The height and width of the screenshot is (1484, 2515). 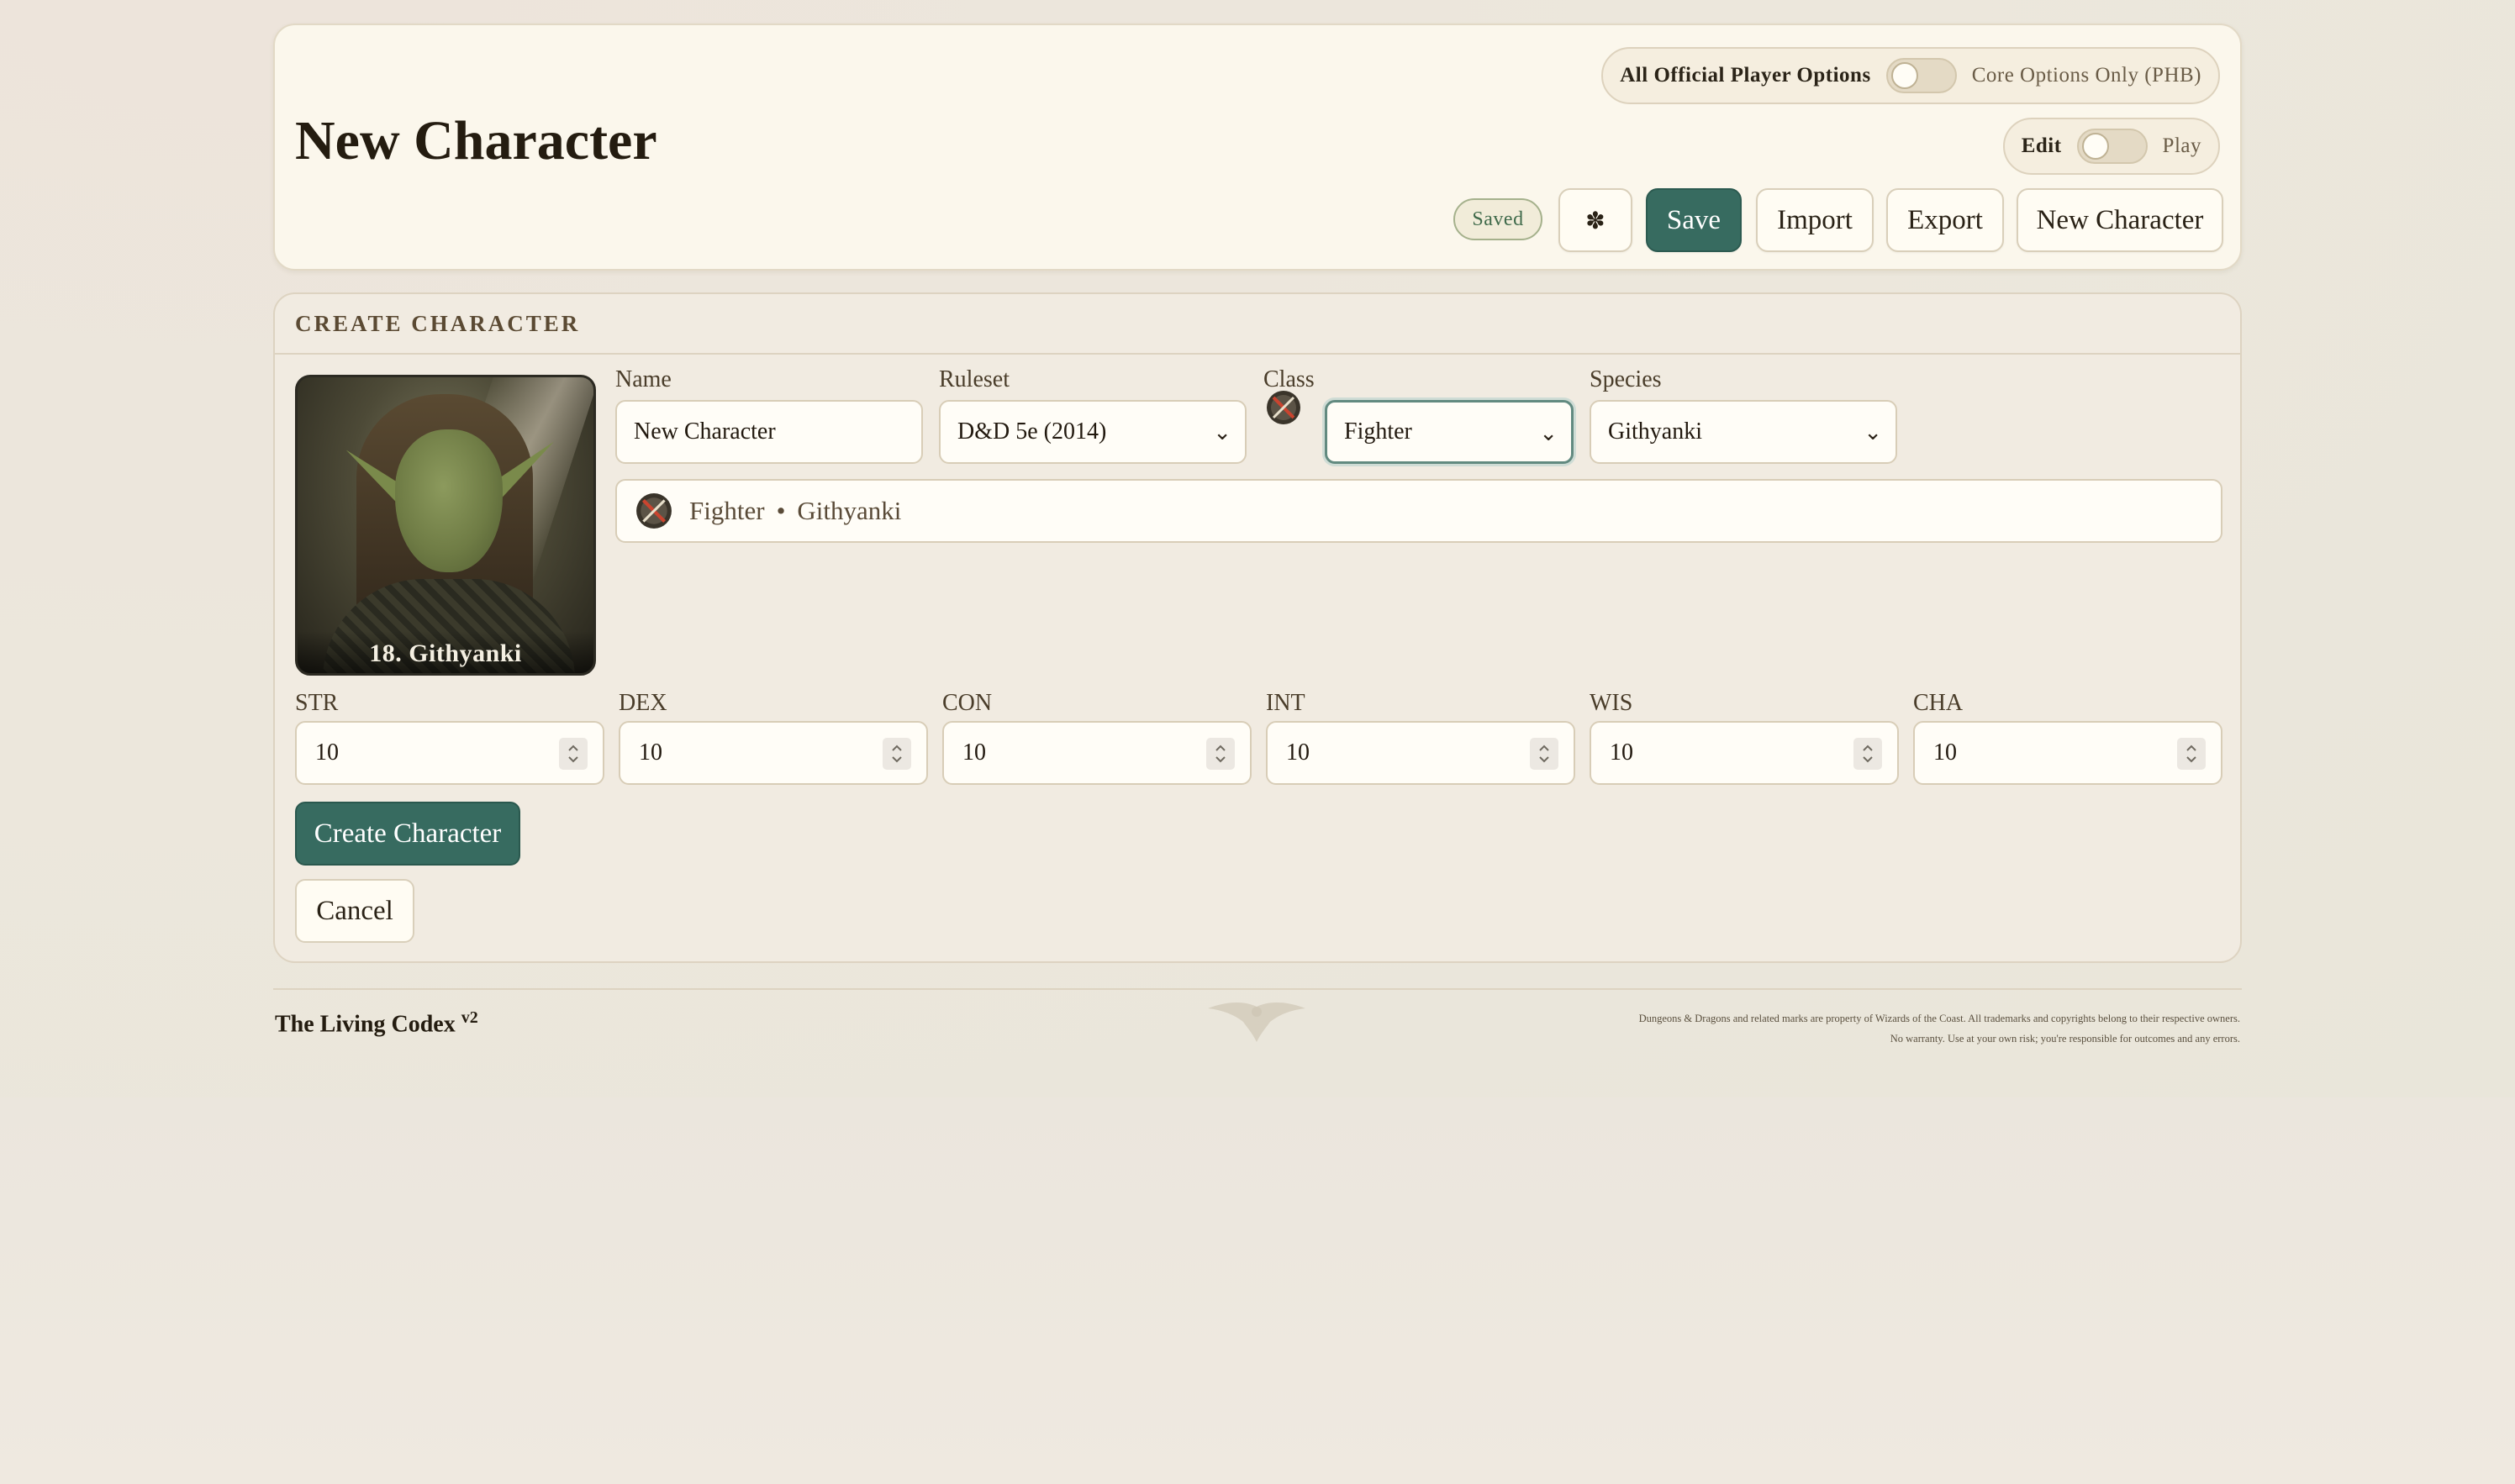 I want to click on stat-input-int: 10, so click(x=1420, y=753).